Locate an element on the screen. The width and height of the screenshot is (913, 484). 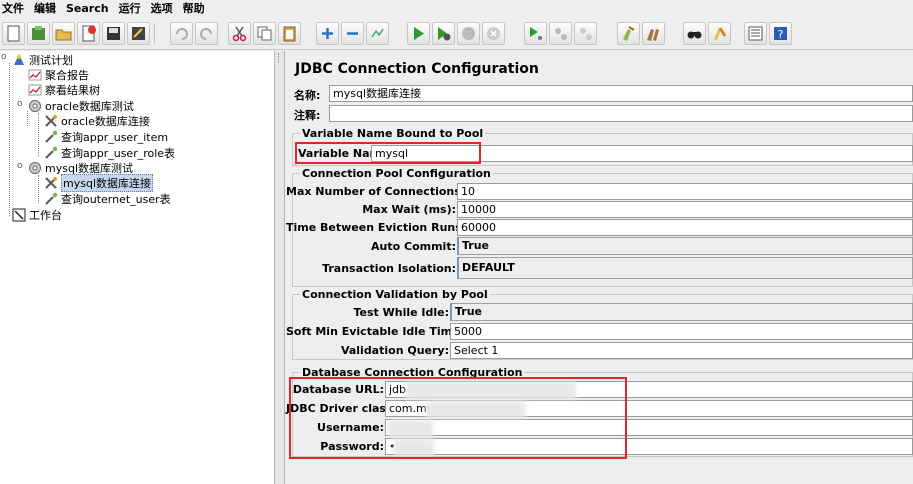
tree-node-oracle-connection: oracle数据库连接 is located at coordinates (97, 120).